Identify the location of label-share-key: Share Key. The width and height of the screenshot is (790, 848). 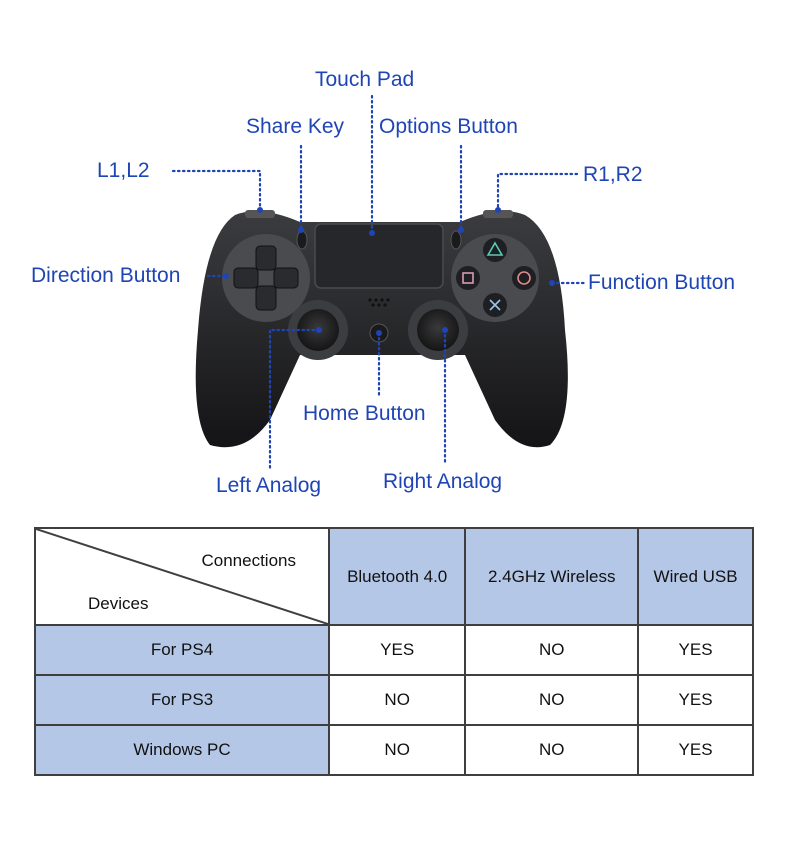
(295, 126).